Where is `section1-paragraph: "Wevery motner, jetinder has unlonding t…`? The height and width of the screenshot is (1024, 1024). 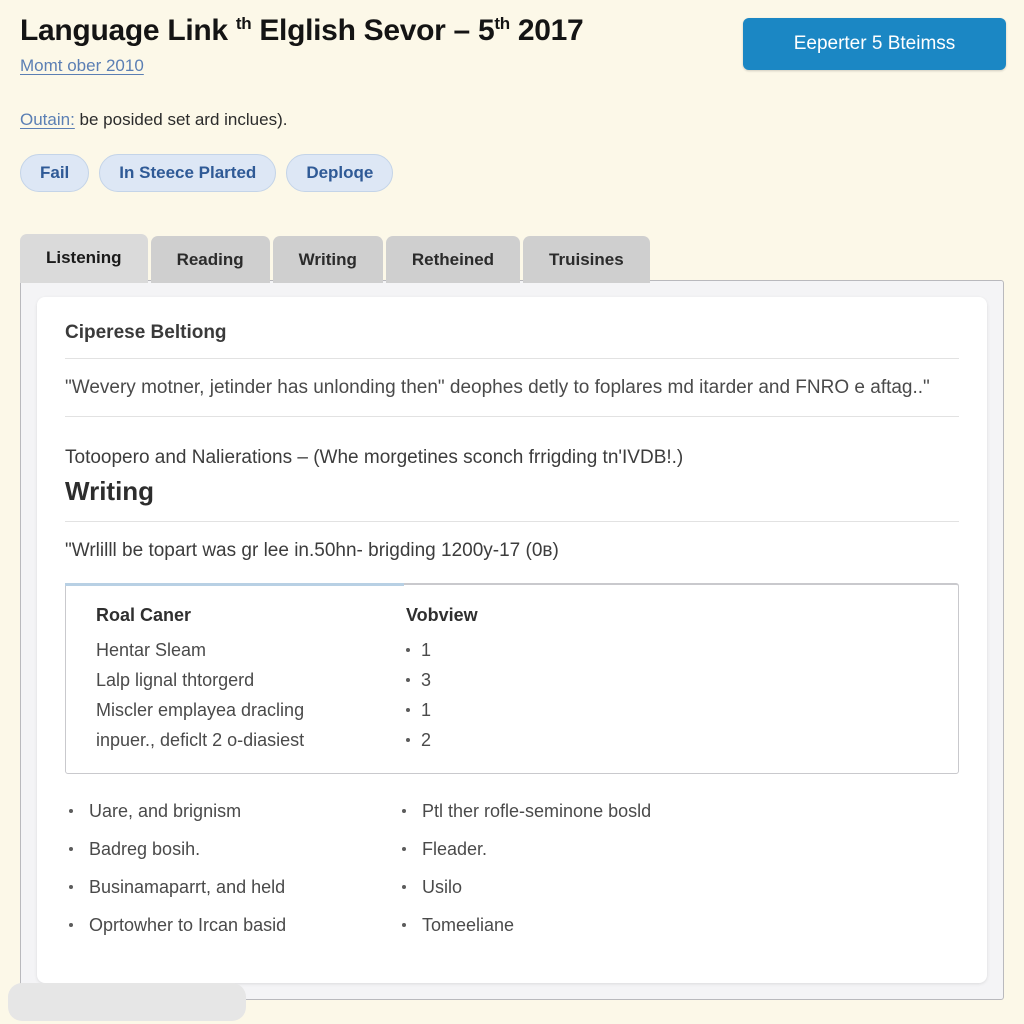
section1-paragraph: "Wevery motner, jetinder has unlonding t… is located at coordinates (497, 387).